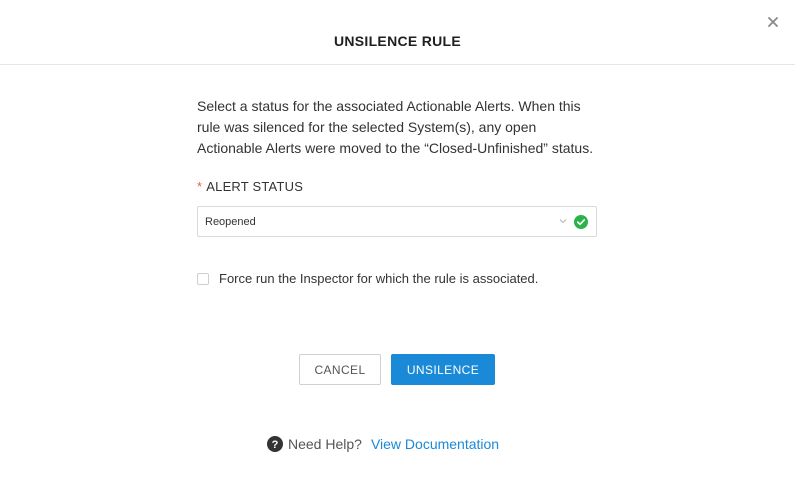  I want to click on help-text: Need Help?, so click(325, 444).